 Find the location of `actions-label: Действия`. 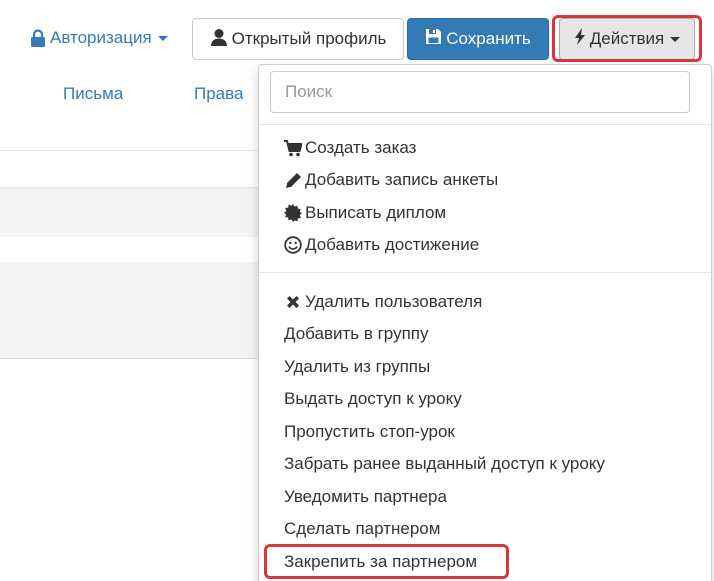

actions-label: Действия is located at coordinates (627, 38).